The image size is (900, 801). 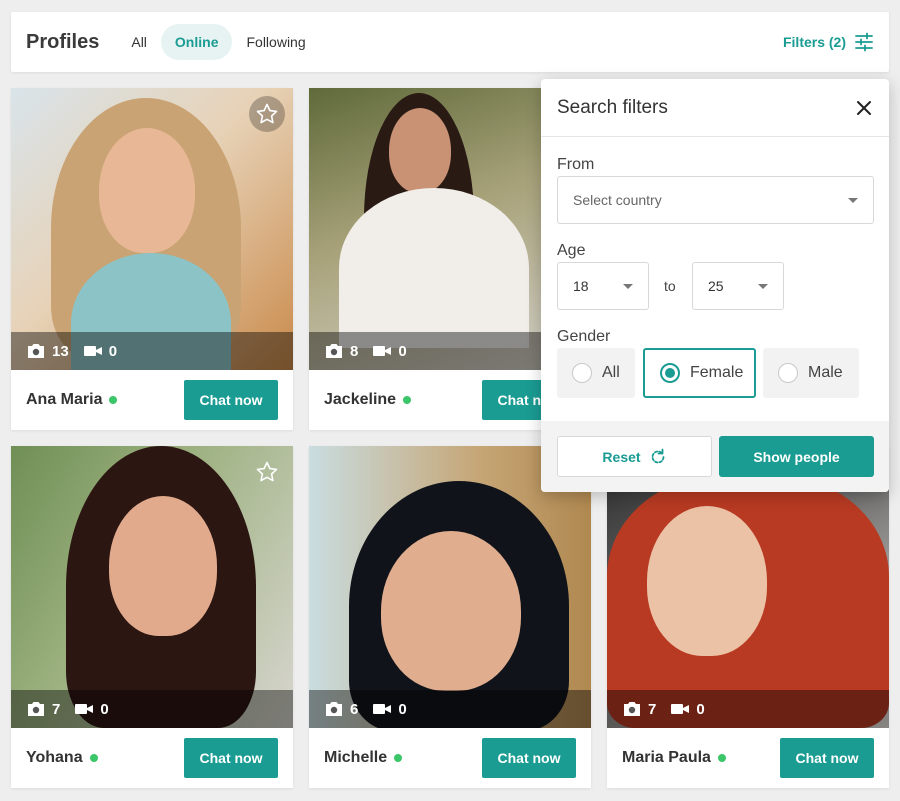 What do you see at coordinates (796, 456) in the screenshot?
I see `show-people-button: Show people` at bounding box center [796, 456].